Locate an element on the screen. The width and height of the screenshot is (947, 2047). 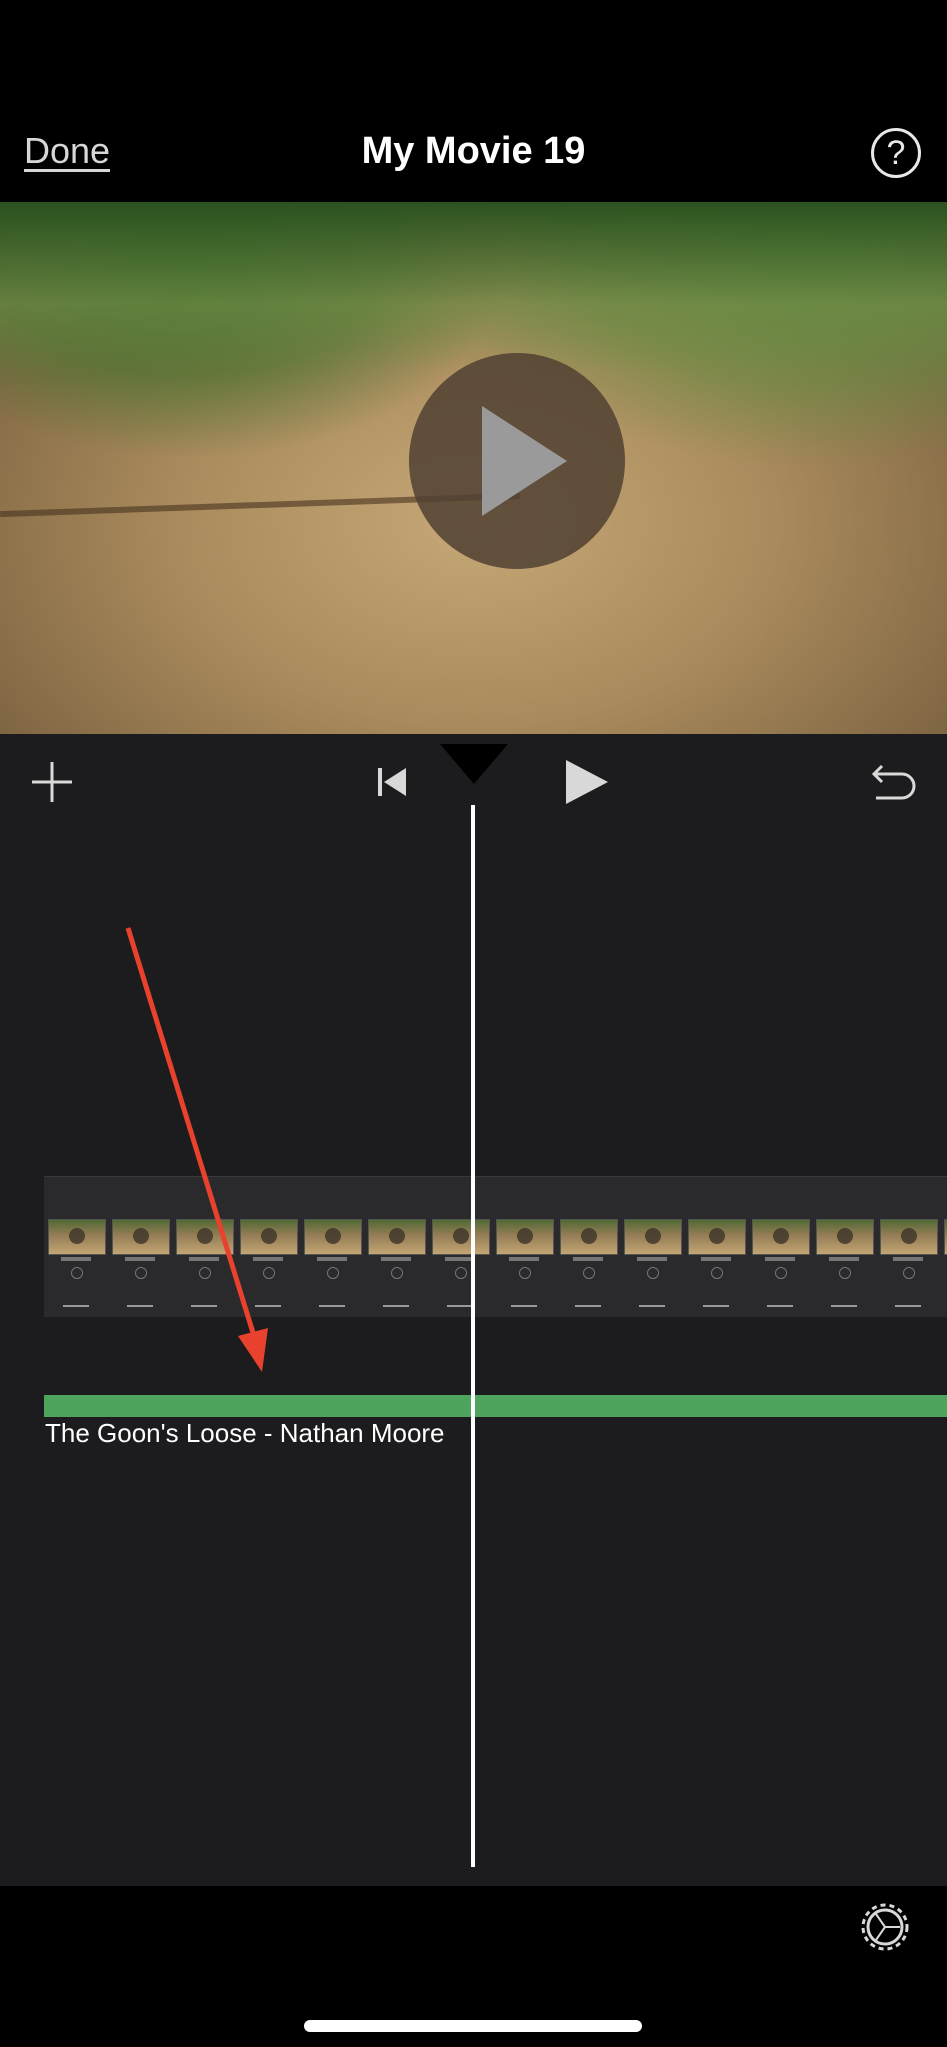
gear-icon is located at coordinates (885, 1927).